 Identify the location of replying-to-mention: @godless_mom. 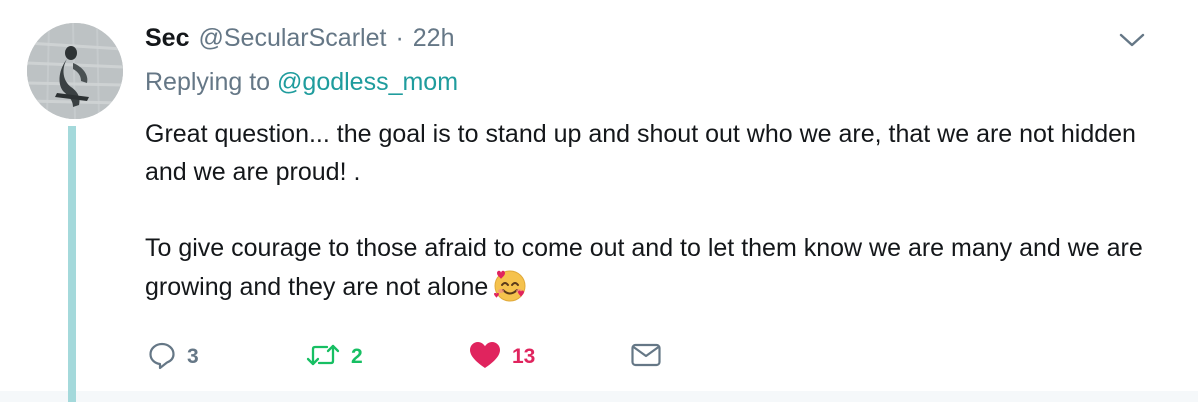
(367, 82).